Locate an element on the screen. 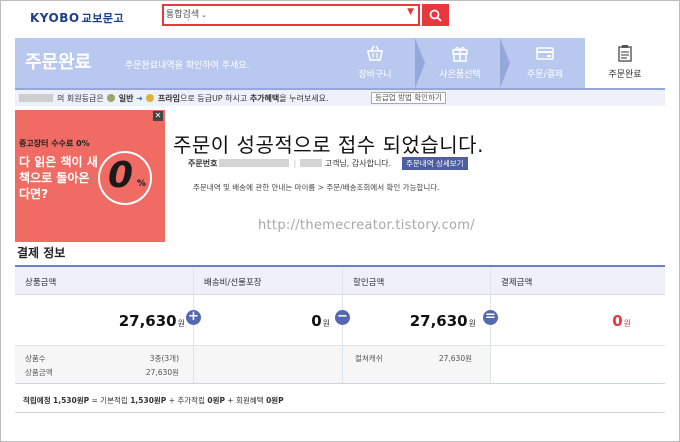  shipping-amount: 0원 is located at coordinates (320, 321).